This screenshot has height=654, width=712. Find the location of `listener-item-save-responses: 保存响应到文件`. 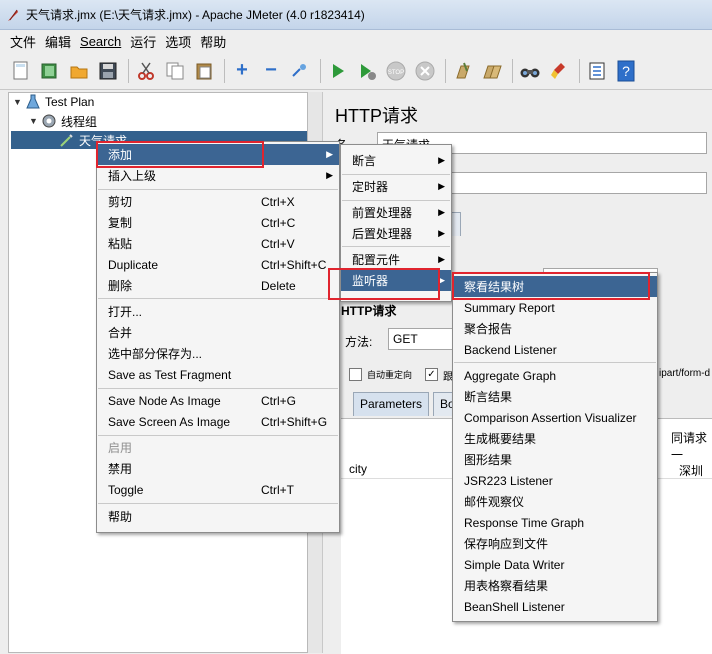

listener-item-save-responses: 保存响应到文件 is located at coordinates (555, 543).